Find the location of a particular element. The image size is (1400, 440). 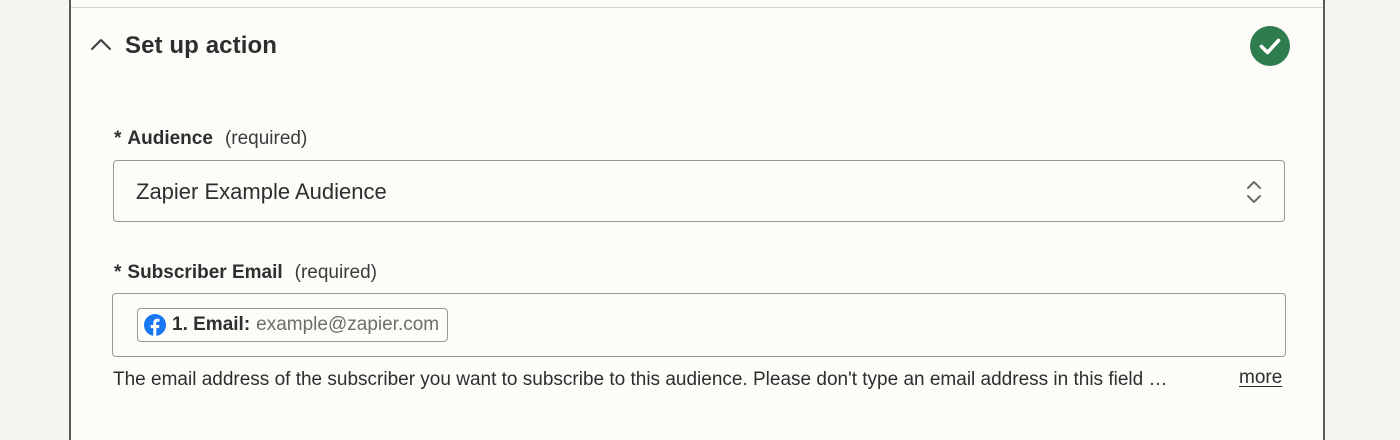

pill-label: 1. Email: is located at coordinates (211, 324).